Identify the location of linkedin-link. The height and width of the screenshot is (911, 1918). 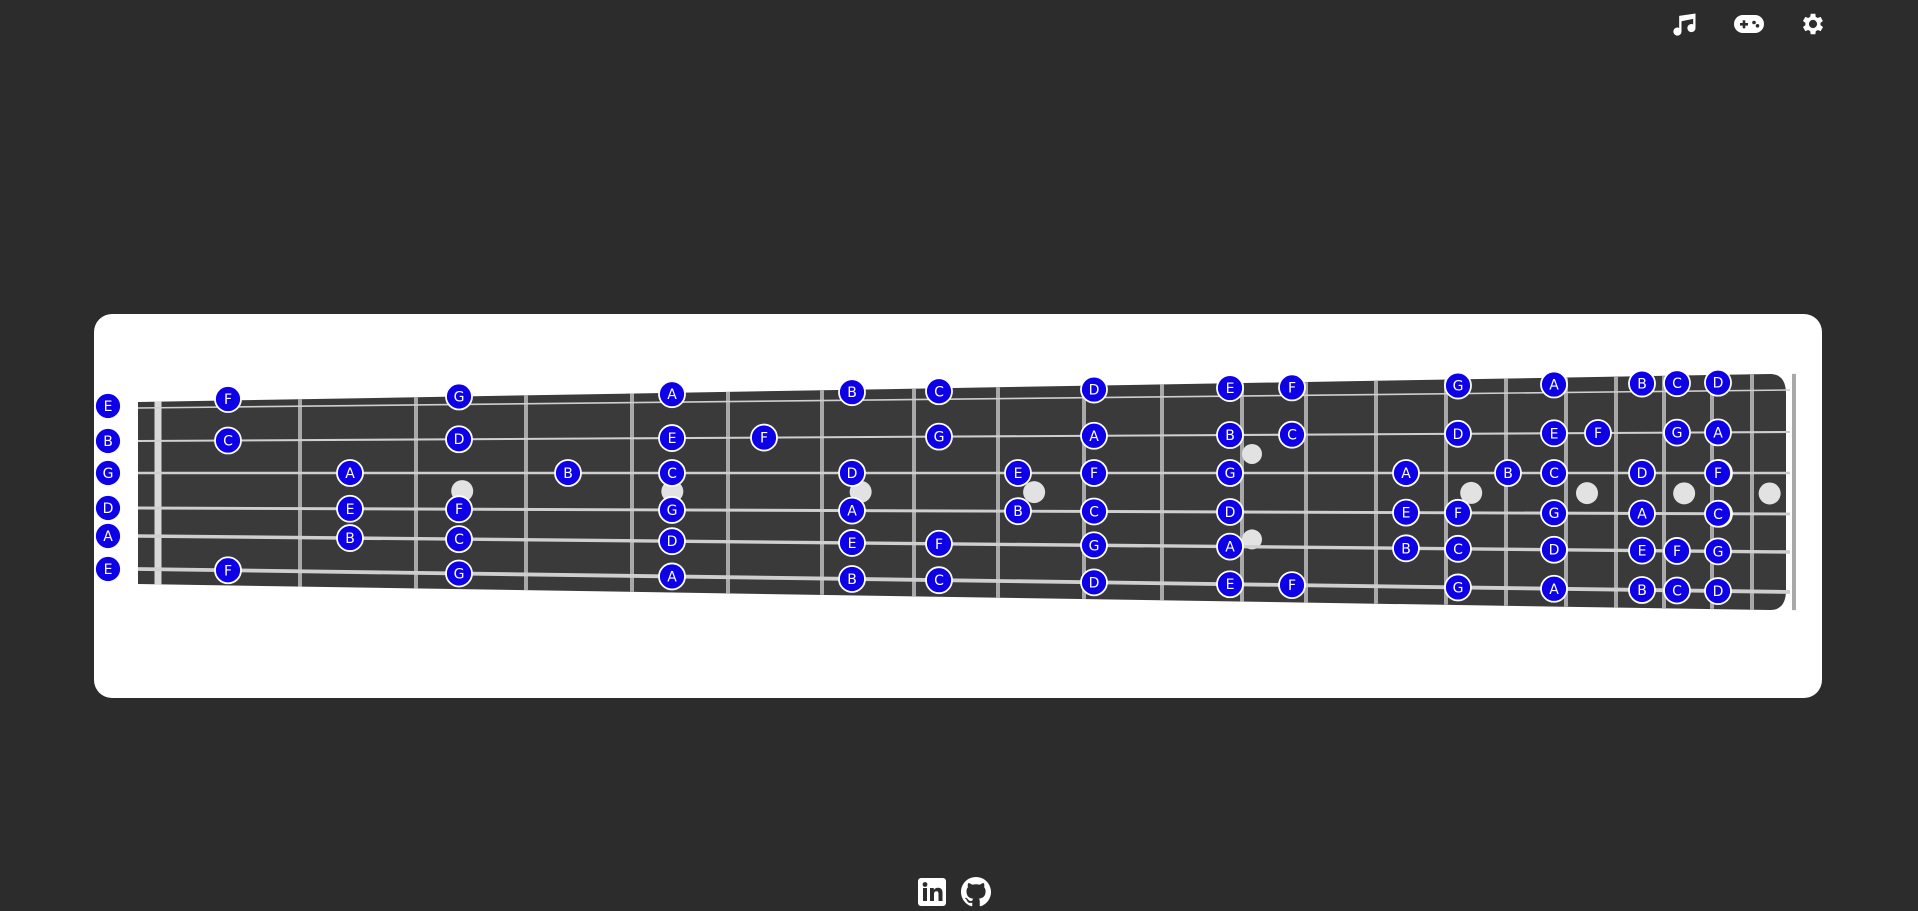
(932, 892).